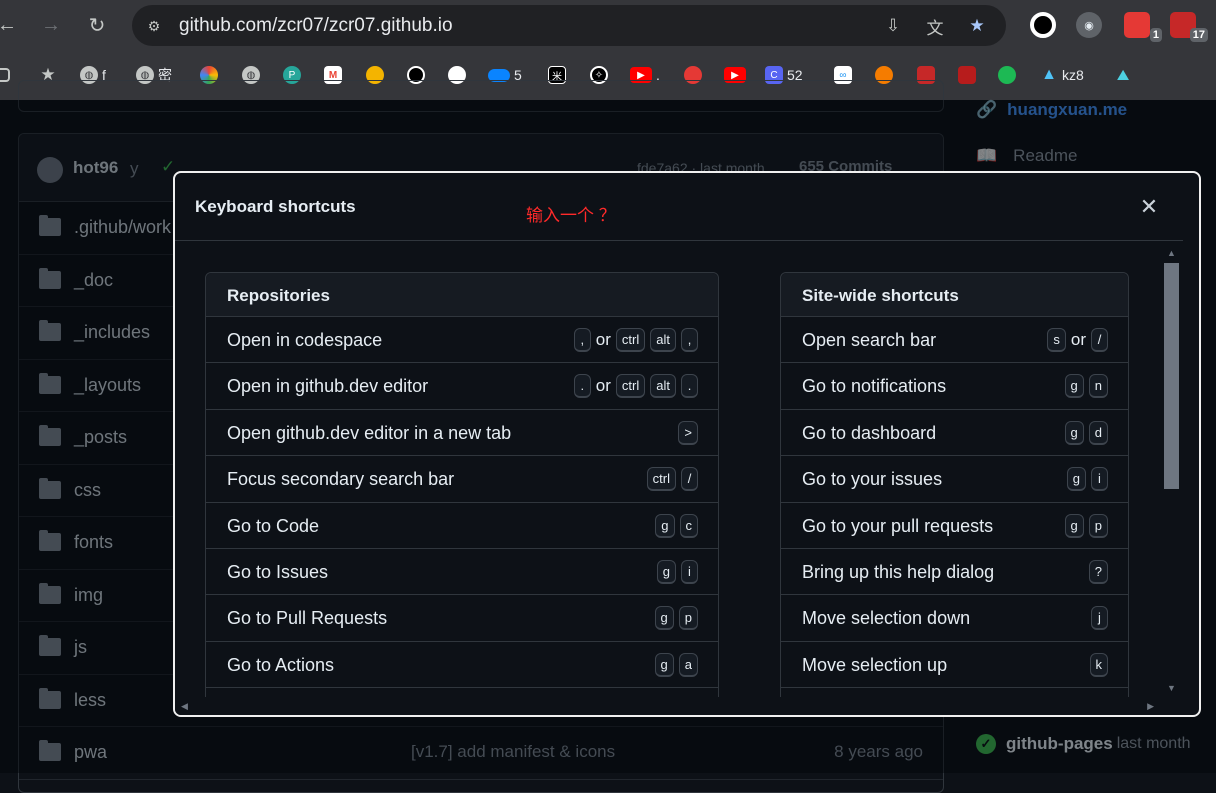 This screenshot has width=1216, height=793. What do you see at coordinates (1098, 386) in the screenshot?
I see `key-cap: n` at bounding box center [1098, 386].